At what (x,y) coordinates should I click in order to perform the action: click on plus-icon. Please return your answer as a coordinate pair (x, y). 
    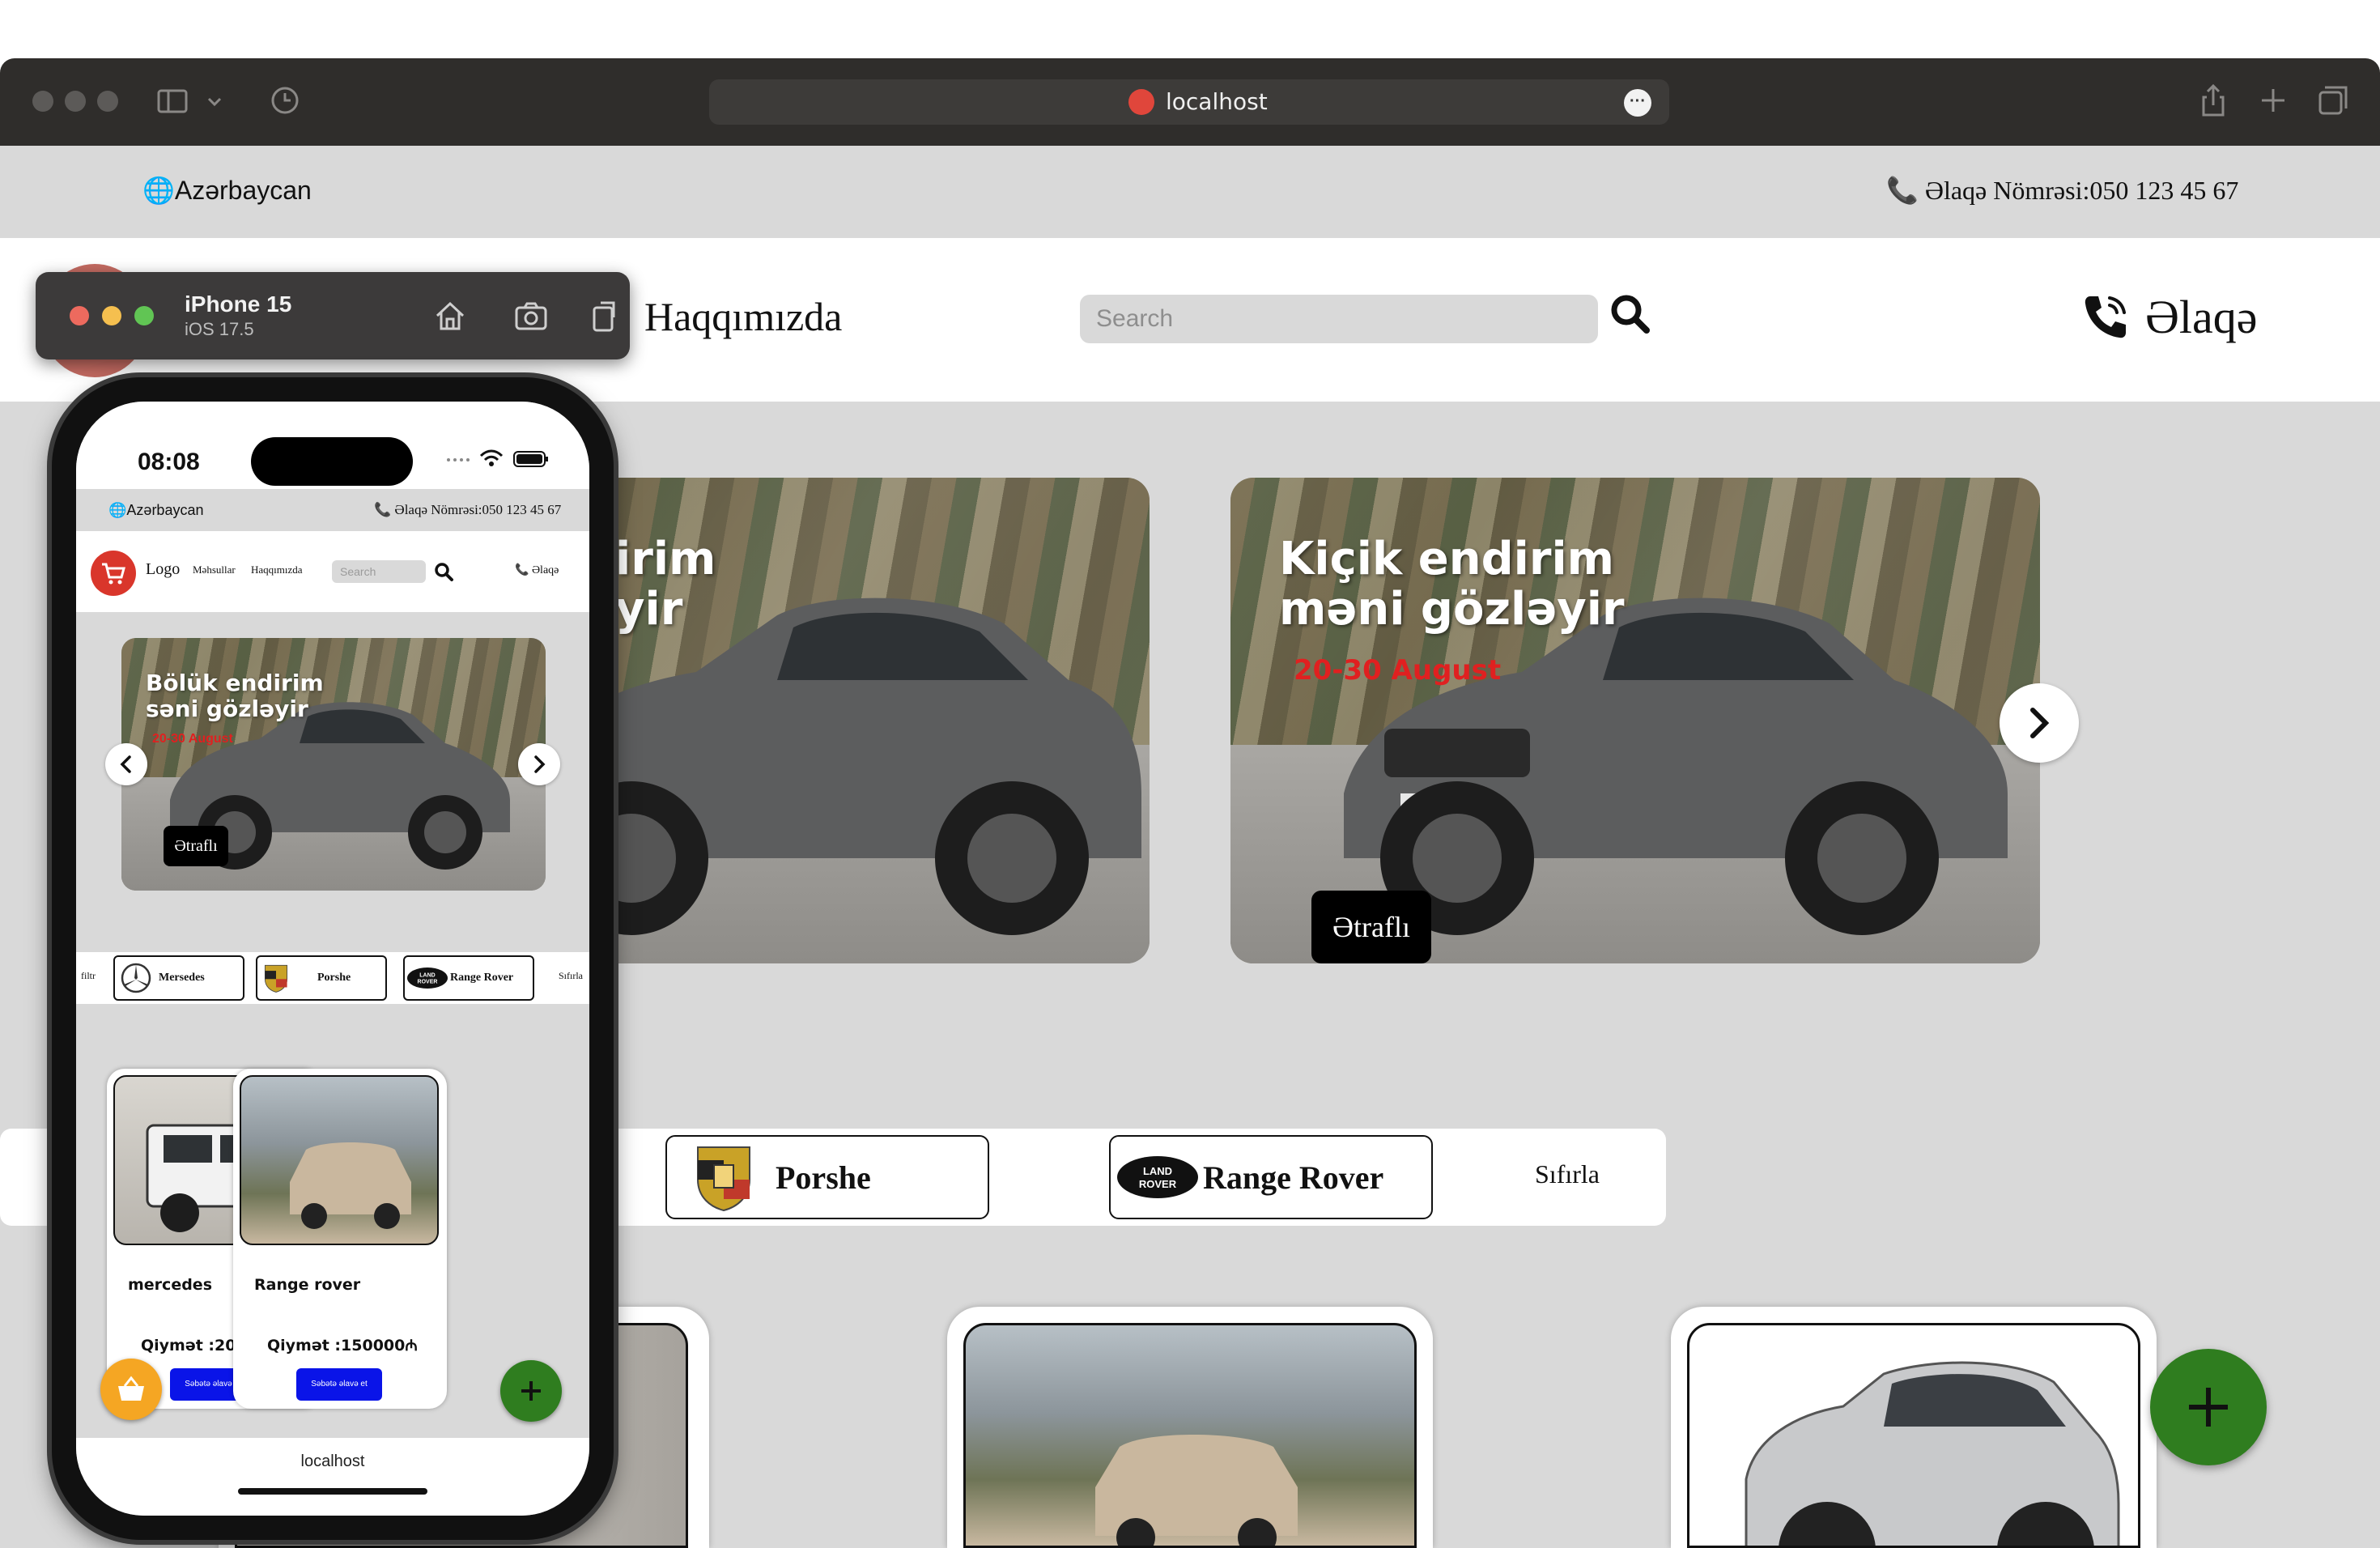
    Looking at the image, I should click on (2209, 1408).